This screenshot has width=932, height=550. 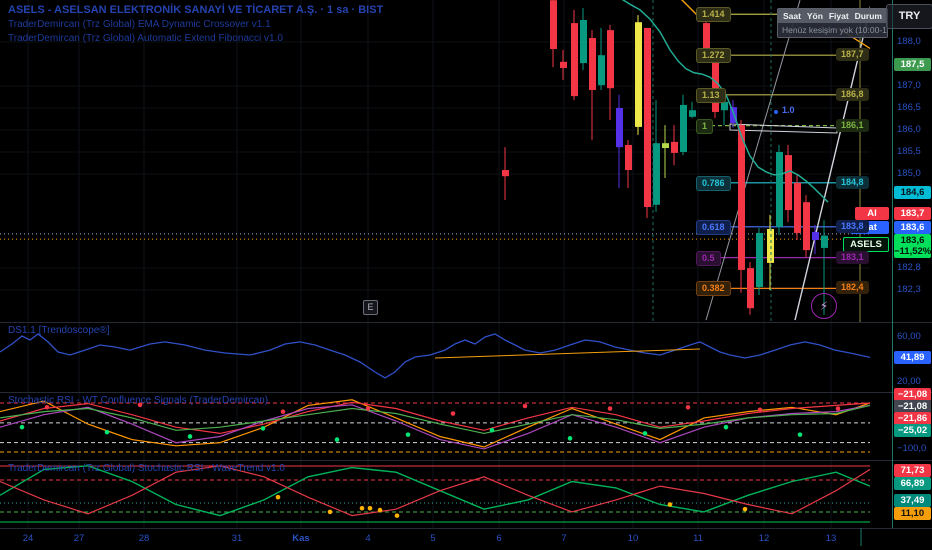 What do you see at coordinates (764, 538) in the screenshot?
I see `time-axis-label: 12` at bounding box center [764, 538].